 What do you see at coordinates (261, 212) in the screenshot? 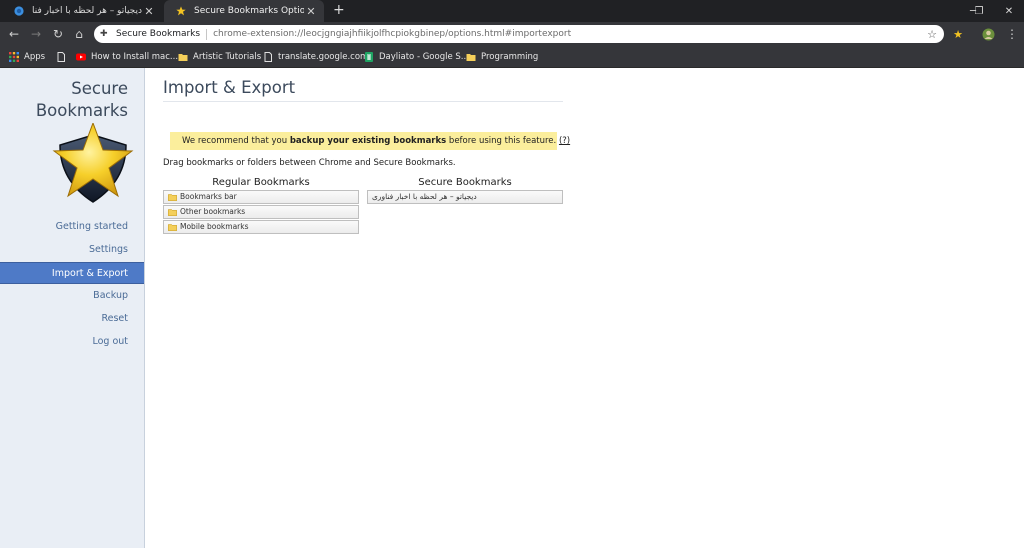
I see `regular-folder-other-bookmarks: Other bookmarks` at bounding box center [261, 212].